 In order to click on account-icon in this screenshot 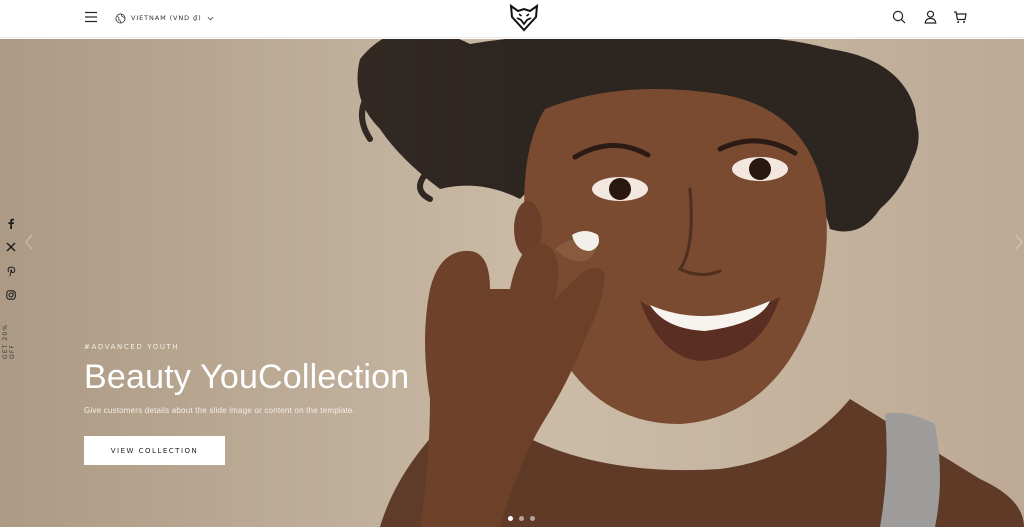, I will do `click(930, 17)`.